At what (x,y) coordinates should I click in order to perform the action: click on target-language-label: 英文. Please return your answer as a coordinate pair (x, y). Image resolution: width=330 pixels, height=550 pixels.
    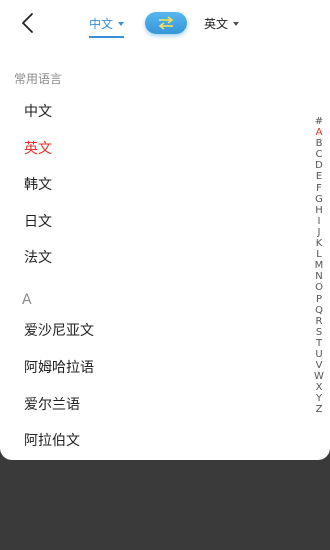
    Looking at the image, I should click on (216, 24).